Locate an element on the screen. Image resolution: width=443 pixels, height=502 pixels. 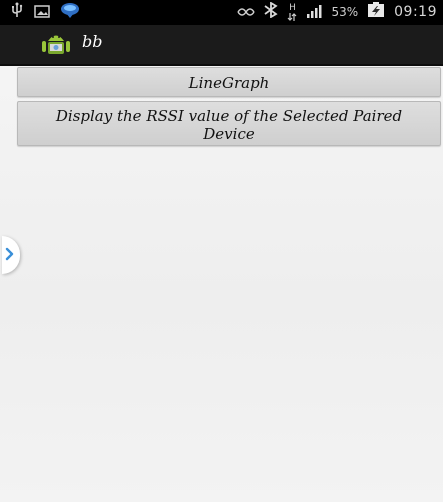
usb-icon is located at coordinates (17, 12).